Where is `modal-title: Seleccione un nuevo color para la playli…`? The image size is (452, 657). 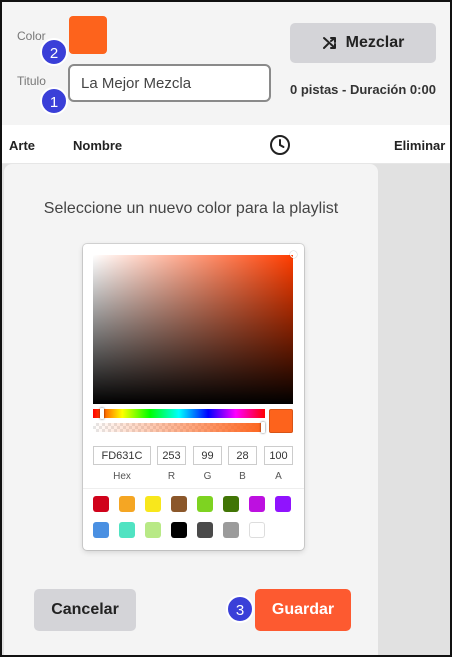
modal-title: Seleccione un nuevo color para la playli… is located at coordinates (191, 208).